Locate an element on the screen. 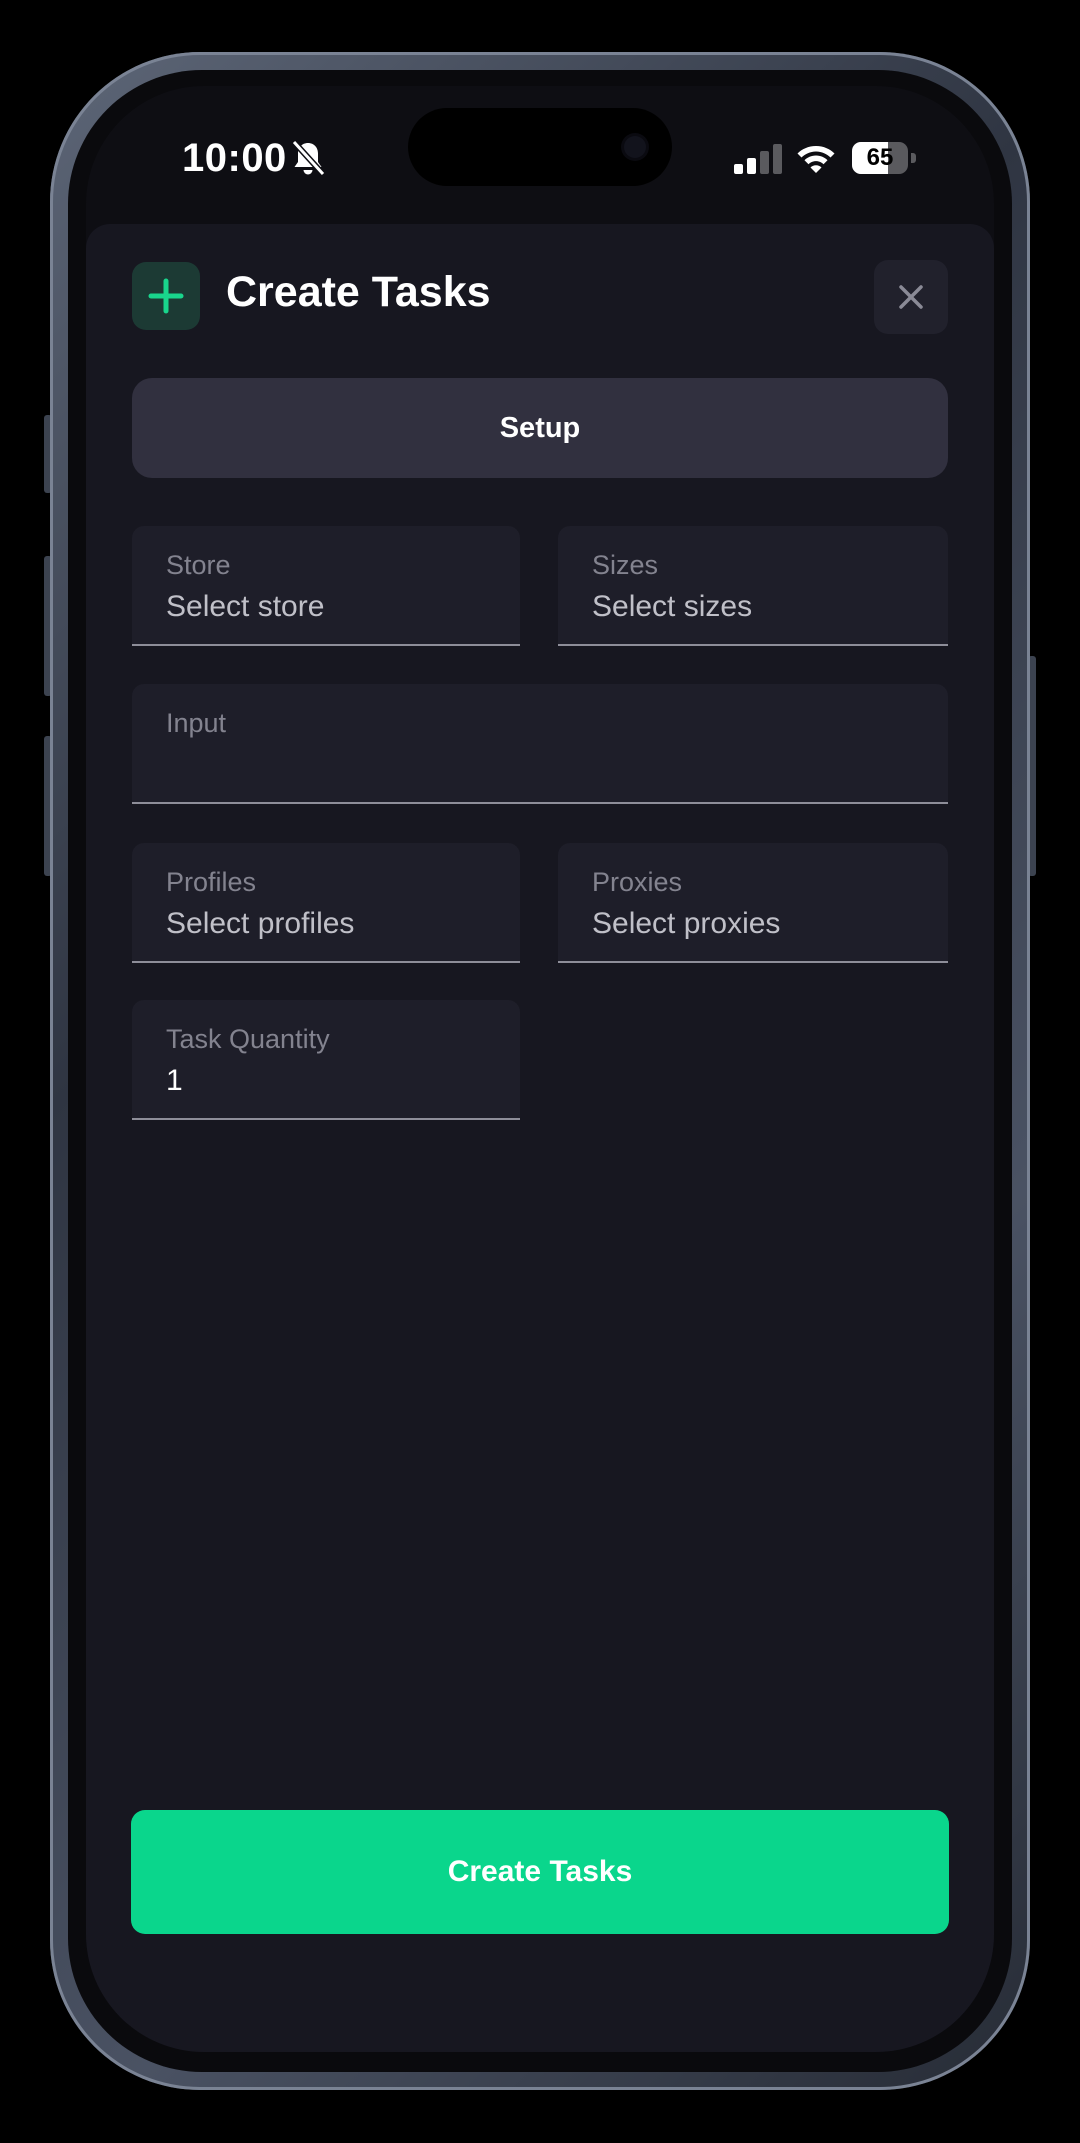 Image resolution: width=1080 pixels, height=2143 pixels. battery-icon: 65 is located at coordinates (885, 158).